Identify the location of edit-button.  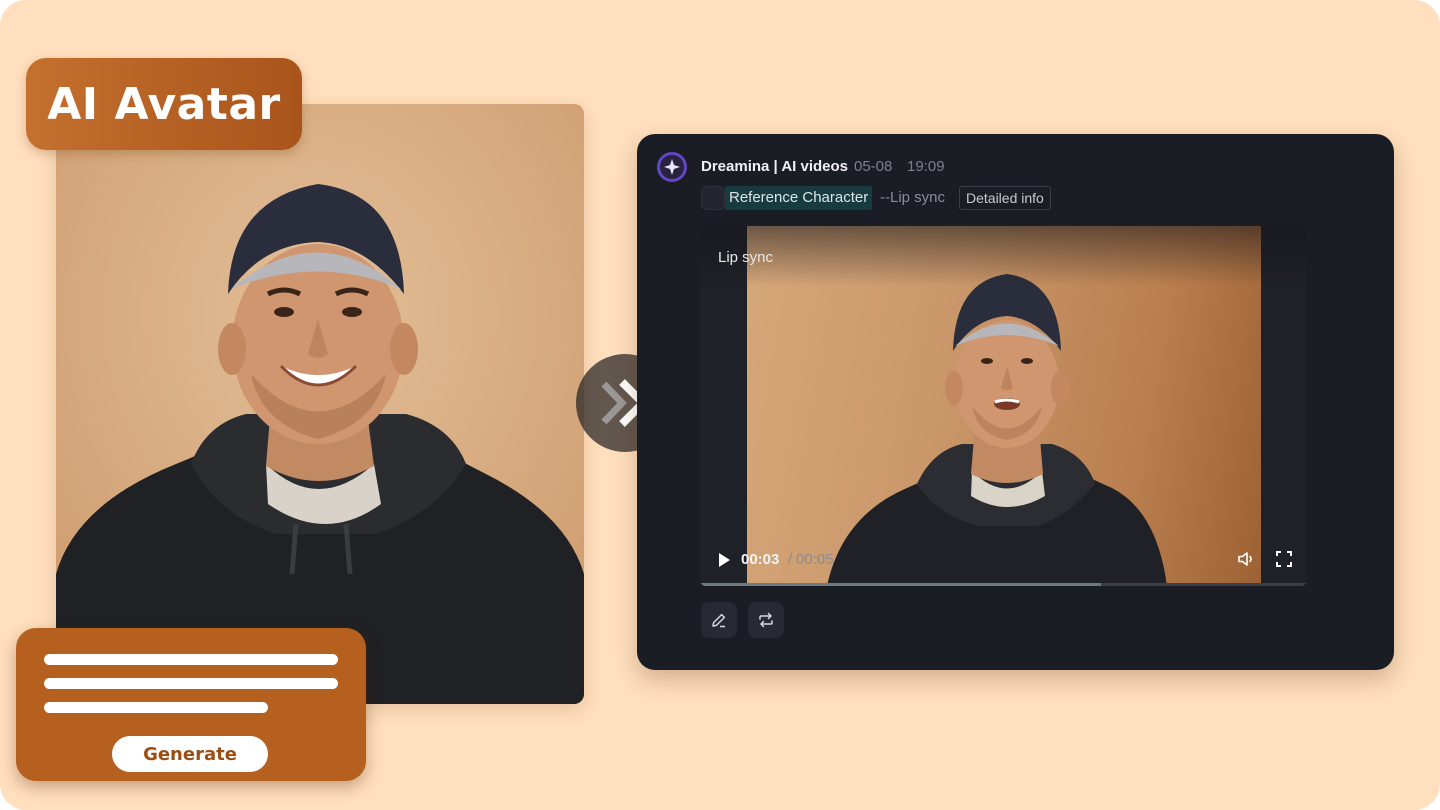
(719, 620).